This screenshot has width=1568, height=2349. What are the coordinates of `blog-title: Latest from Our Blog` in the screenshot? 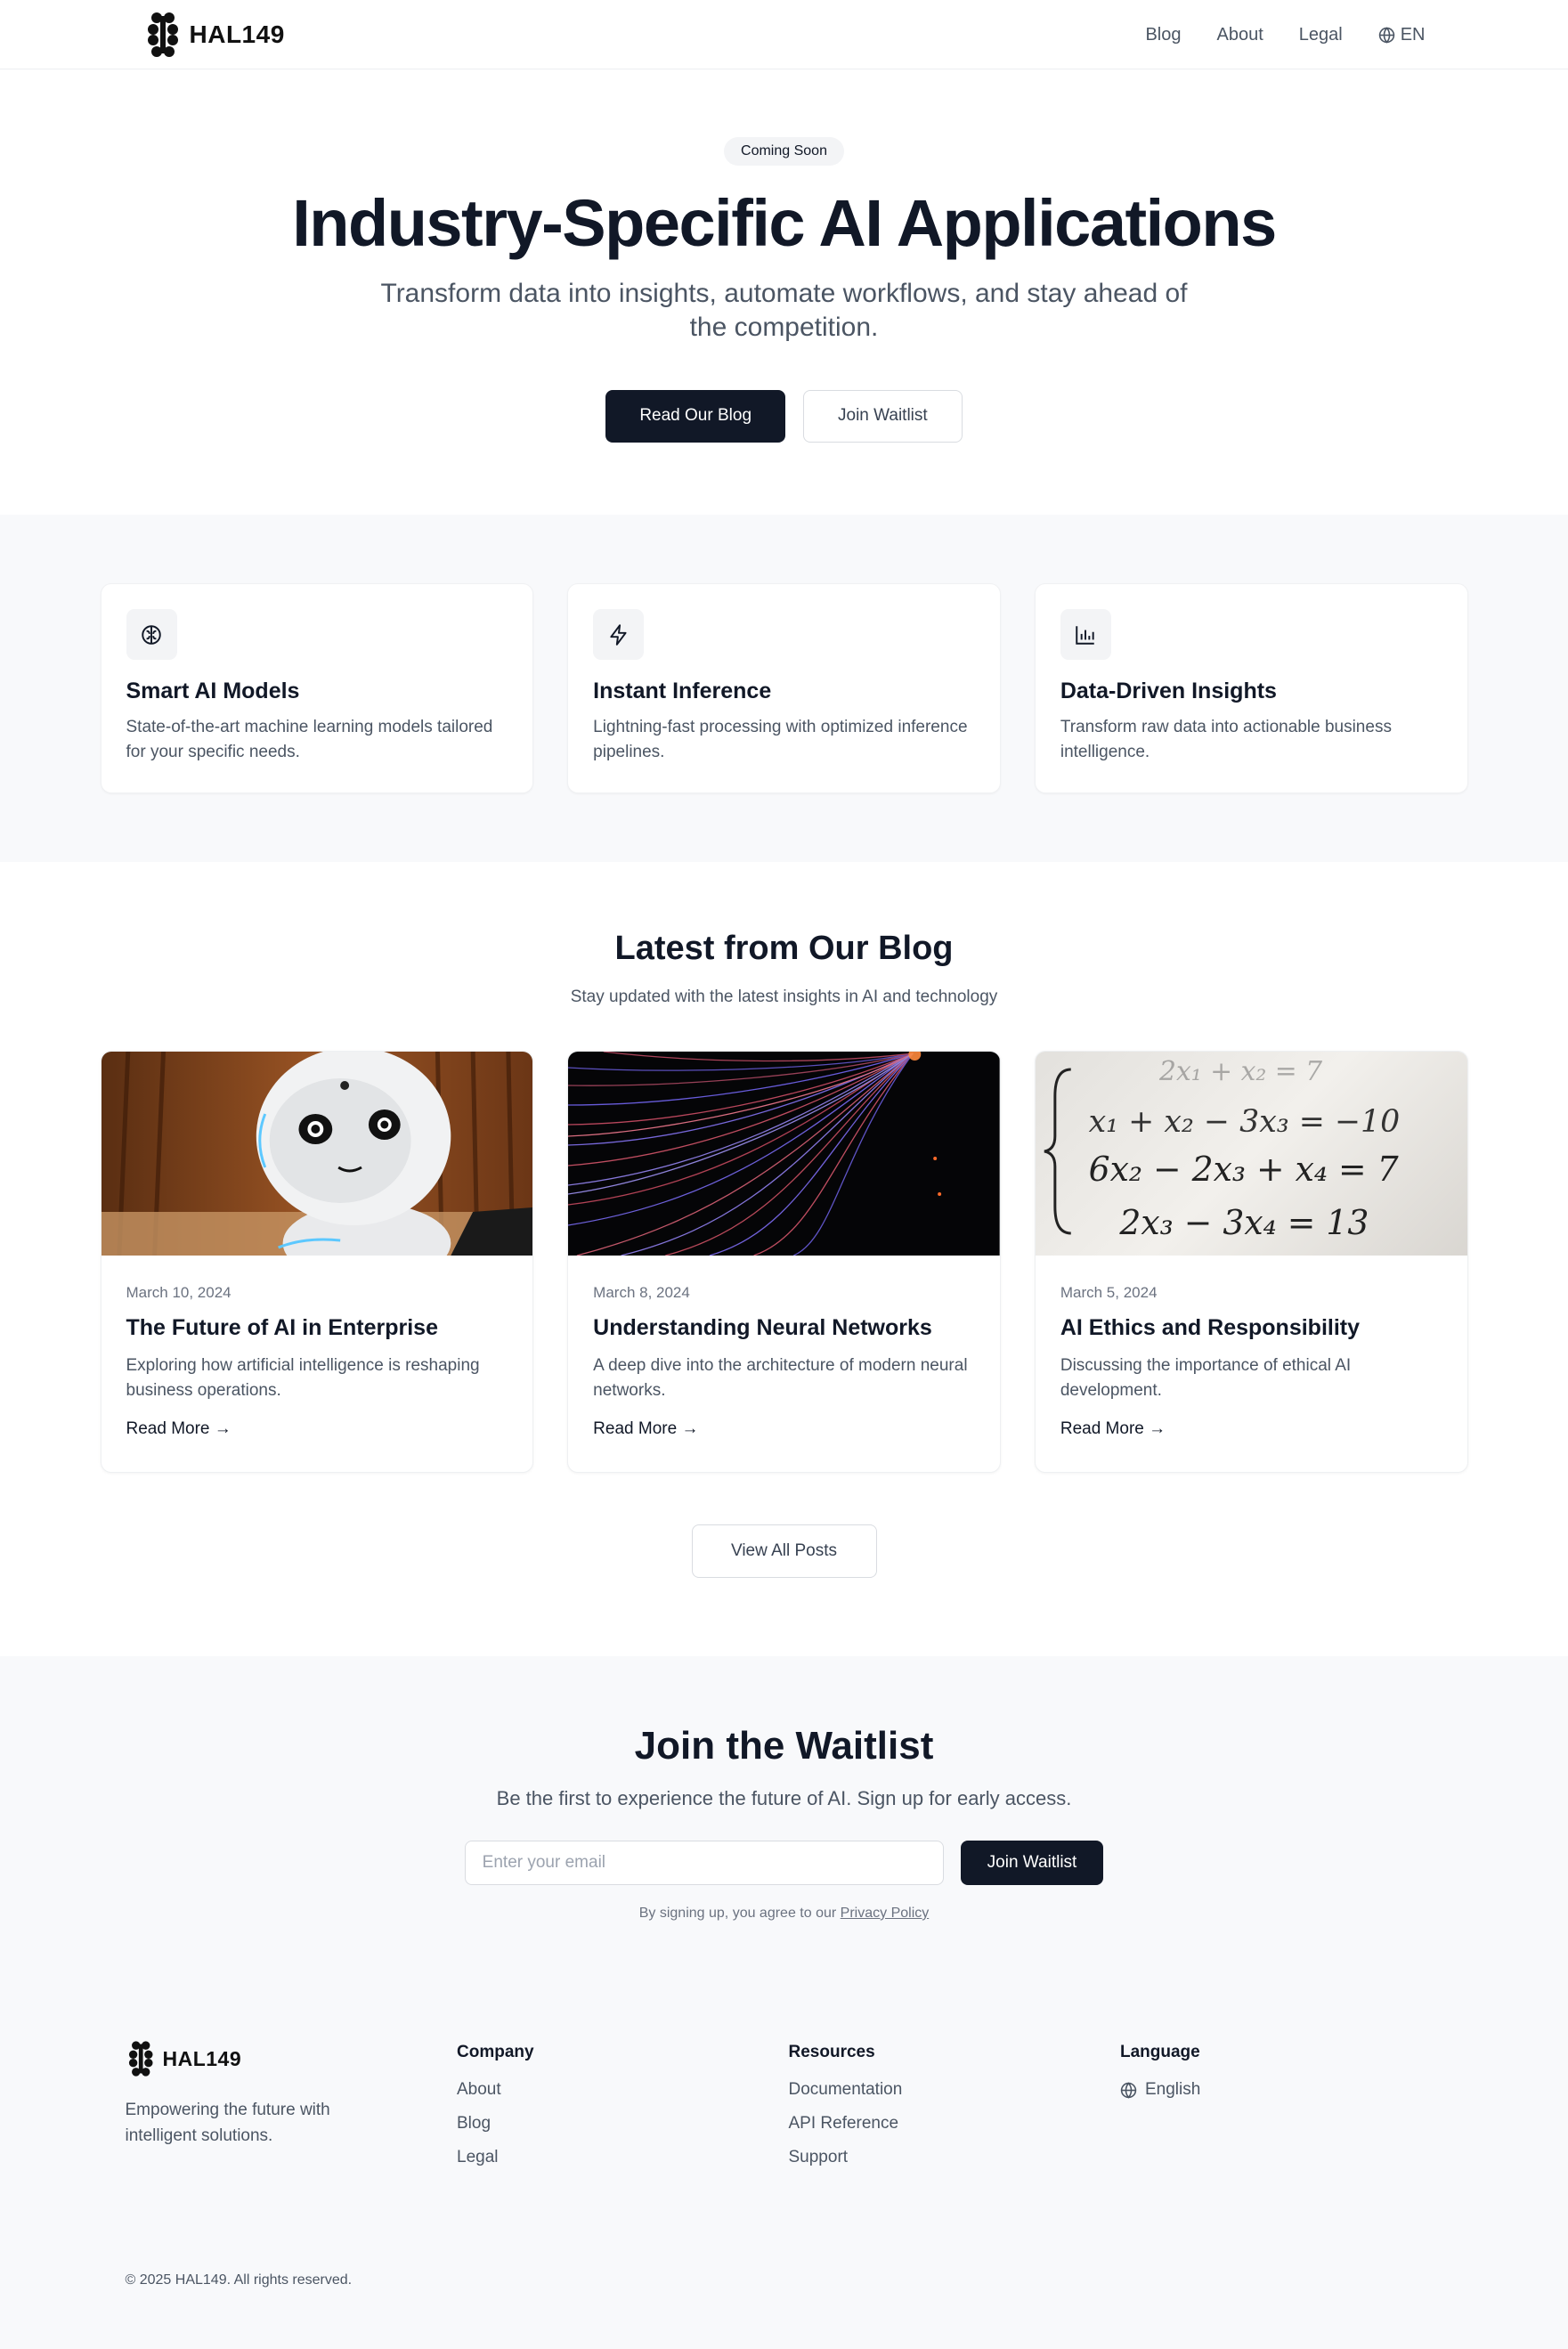 It's located at (784, 948).